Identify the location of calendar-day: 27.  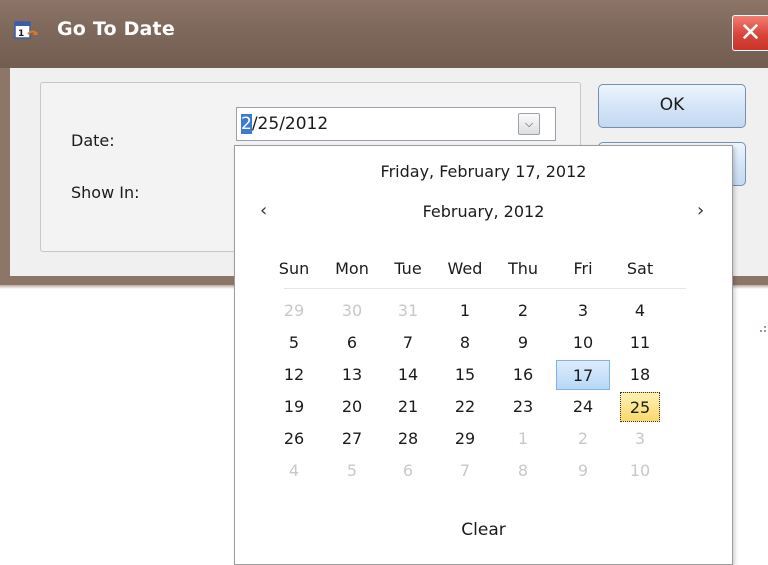
(352, 439).